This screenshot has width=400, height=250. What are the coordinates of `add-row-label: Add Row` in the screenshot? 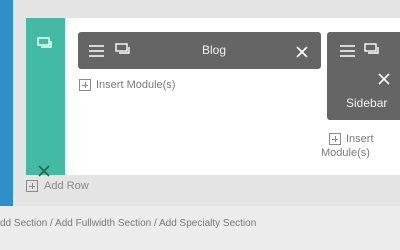 It's located at (66, 186).